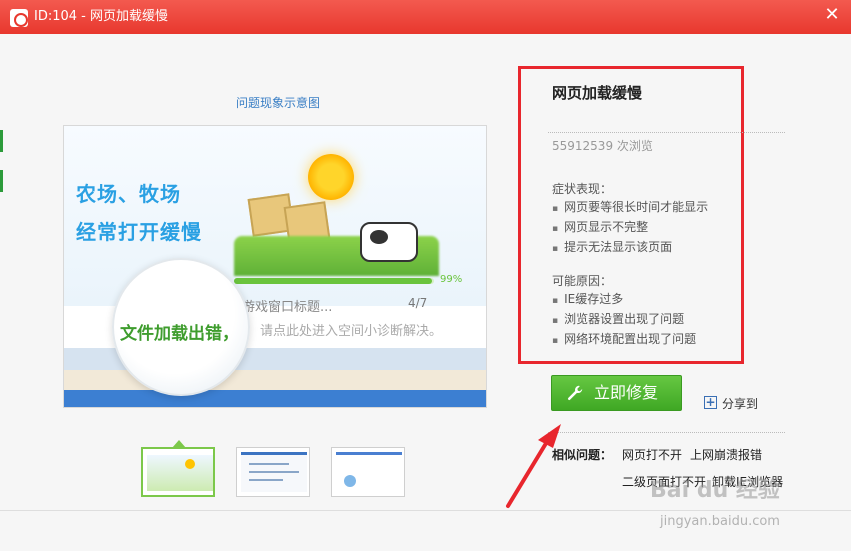 The height and width of the screenshot is (551, 851). I want to click on window-title: ID:104 - 网页加载缓慢, so click(101, 16).